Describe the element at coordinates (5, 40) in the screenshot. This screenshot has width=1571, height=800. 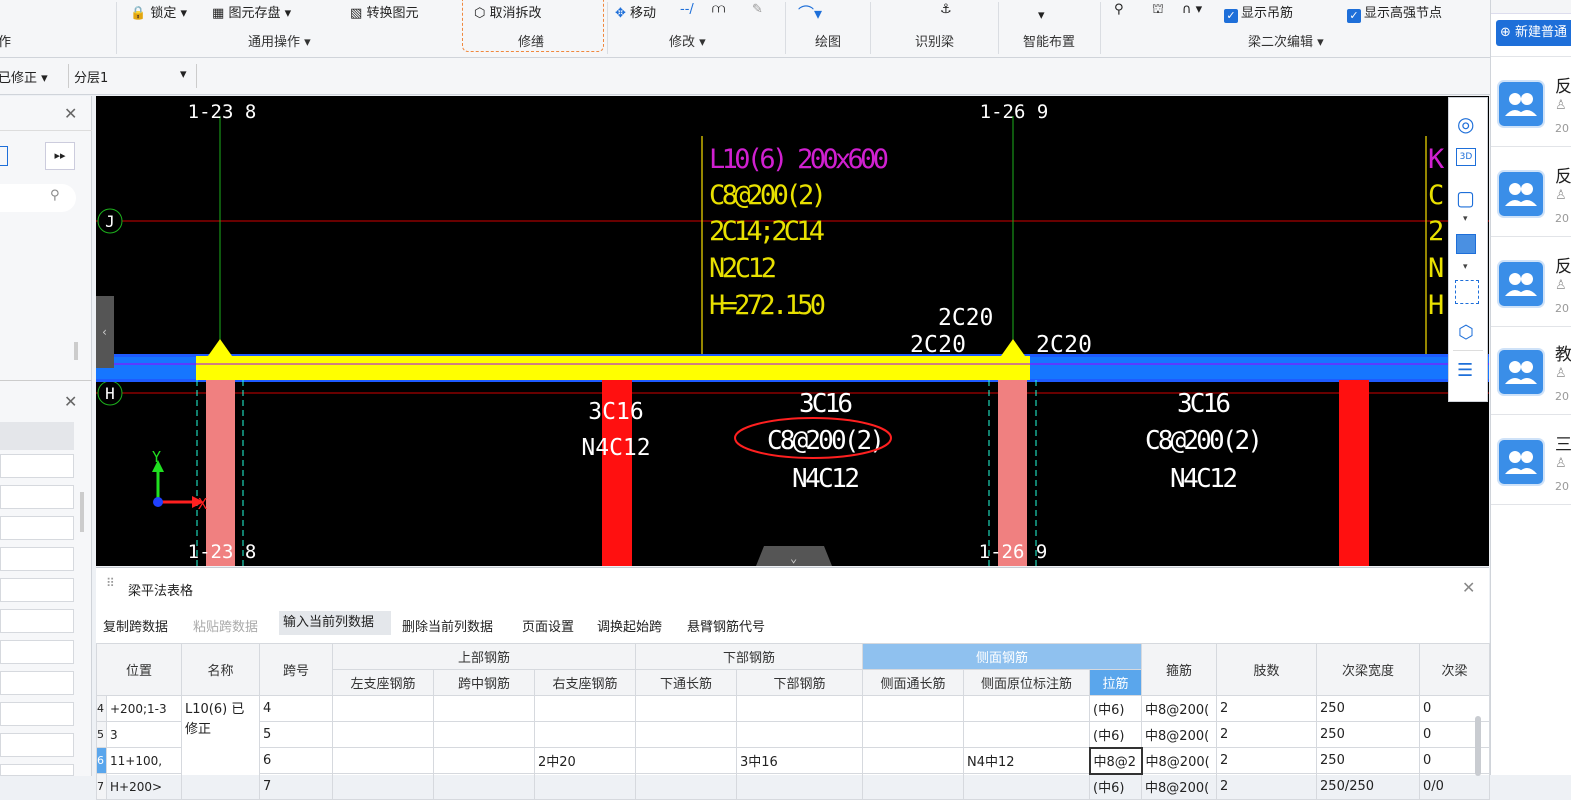
I see `ribbon-cut-label: 作` at that location.